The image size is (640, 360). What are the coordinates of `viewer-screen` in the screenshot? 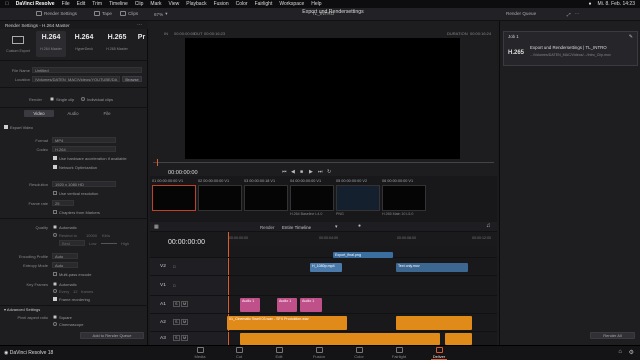 It's located at (322, 98).